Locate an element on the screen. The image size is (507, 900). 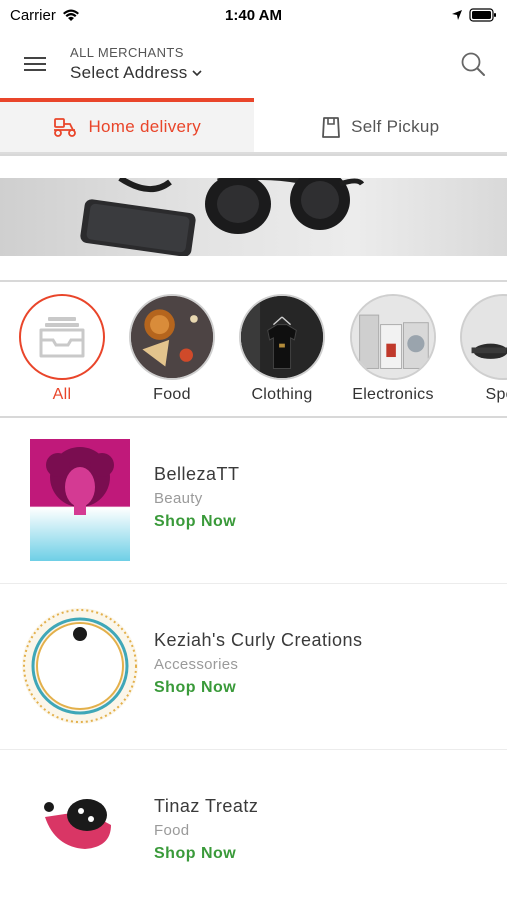
tinaz-treatz-logo is located at coordinates (80, 832).